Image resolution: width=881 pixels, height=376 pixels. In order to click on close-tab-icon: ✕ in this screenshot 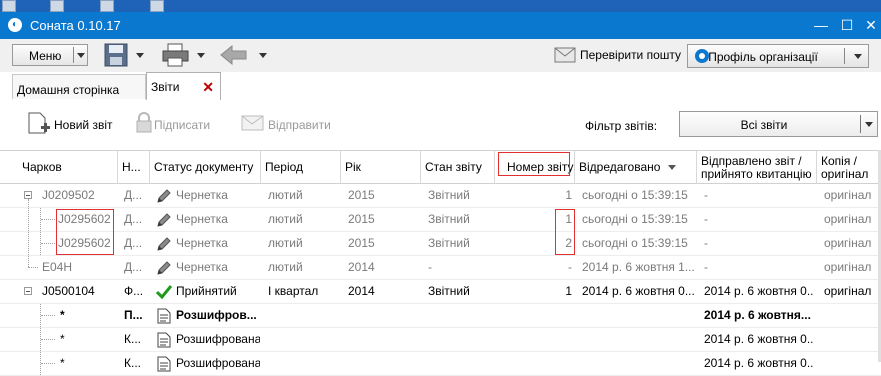, I will do `click(208, 87)`.